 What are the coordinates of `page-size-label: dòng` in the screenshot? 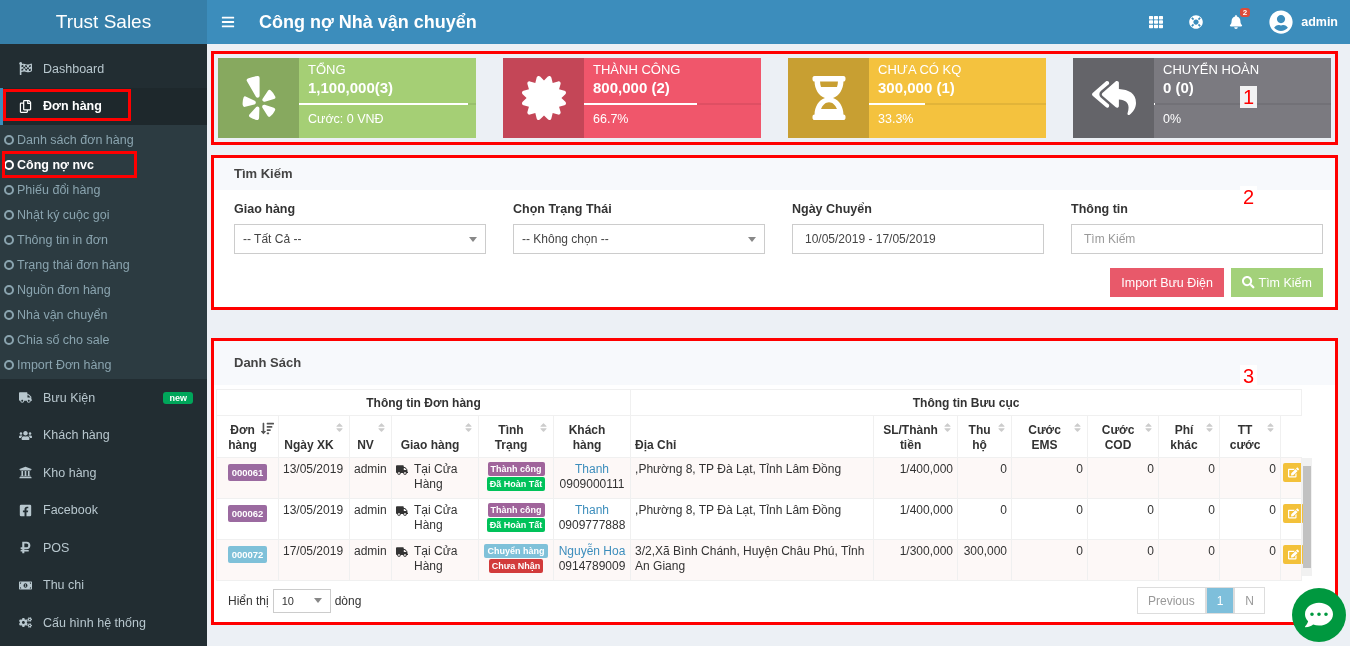 It's located at (348, 600).